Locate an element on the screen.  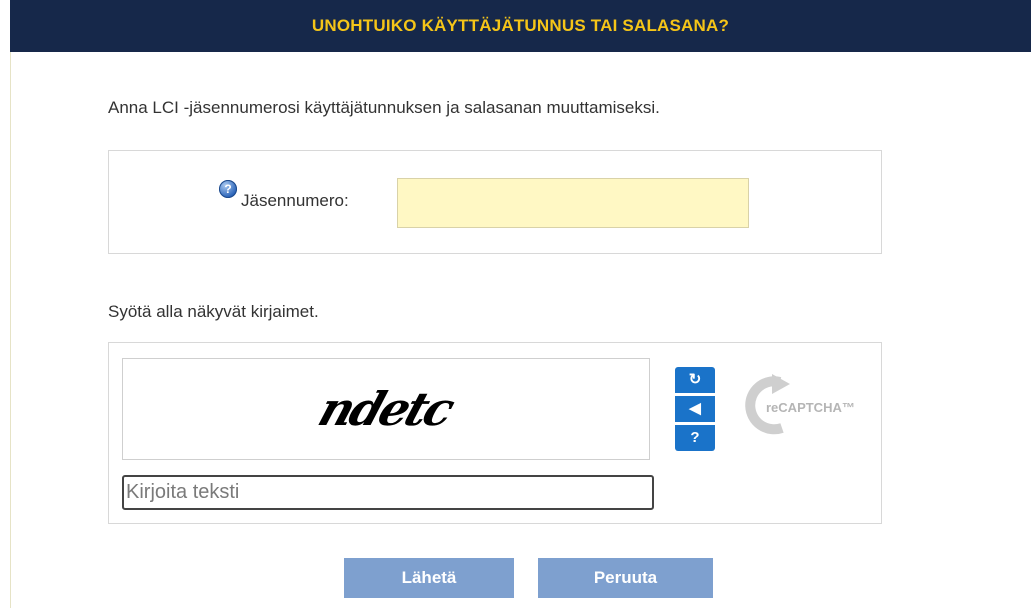
cancel-button: Peruuta is located at coordinates (625, 578).